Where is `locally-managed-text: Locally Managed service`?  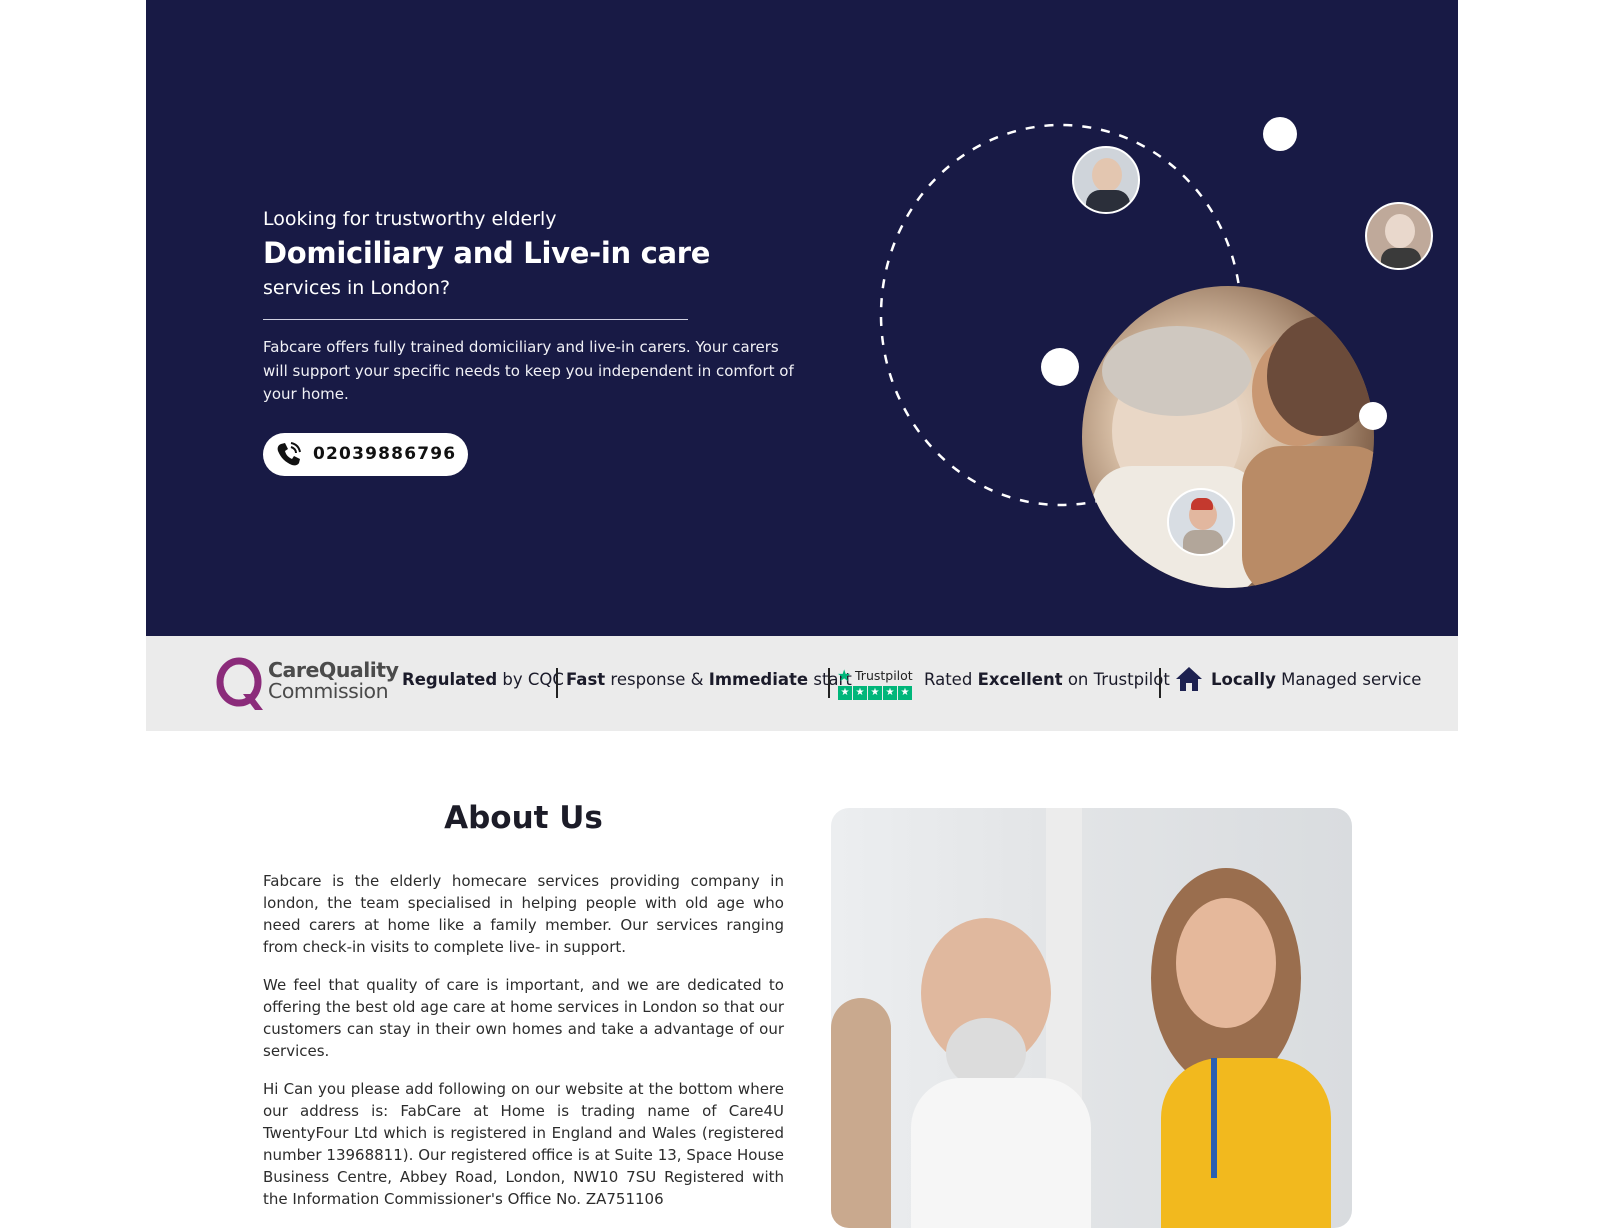
locally-managed-text: Locally Managed service is located at coordinates (1316, 679).